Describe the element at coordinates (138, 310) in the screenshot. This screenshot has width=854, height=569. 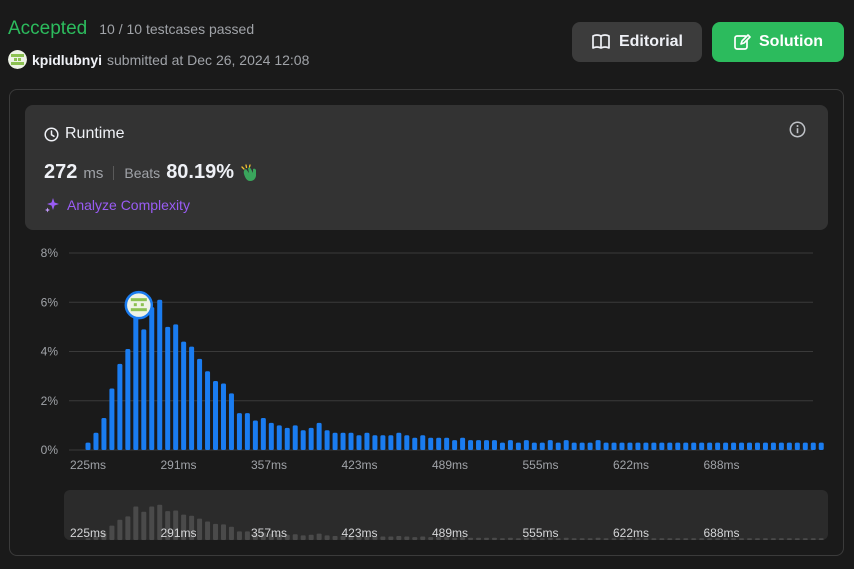
I see `marker-avatar-part` at that location.